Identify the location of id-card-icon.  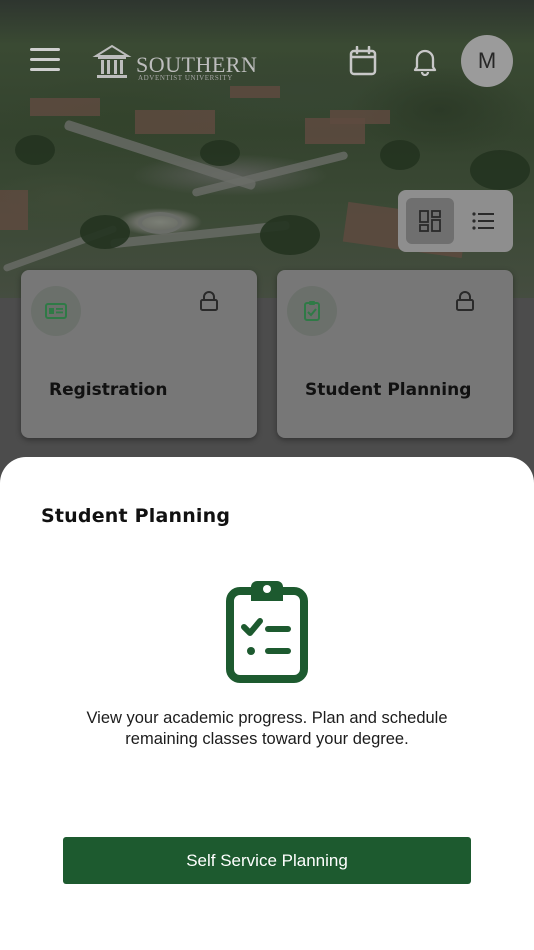
(56, 311).